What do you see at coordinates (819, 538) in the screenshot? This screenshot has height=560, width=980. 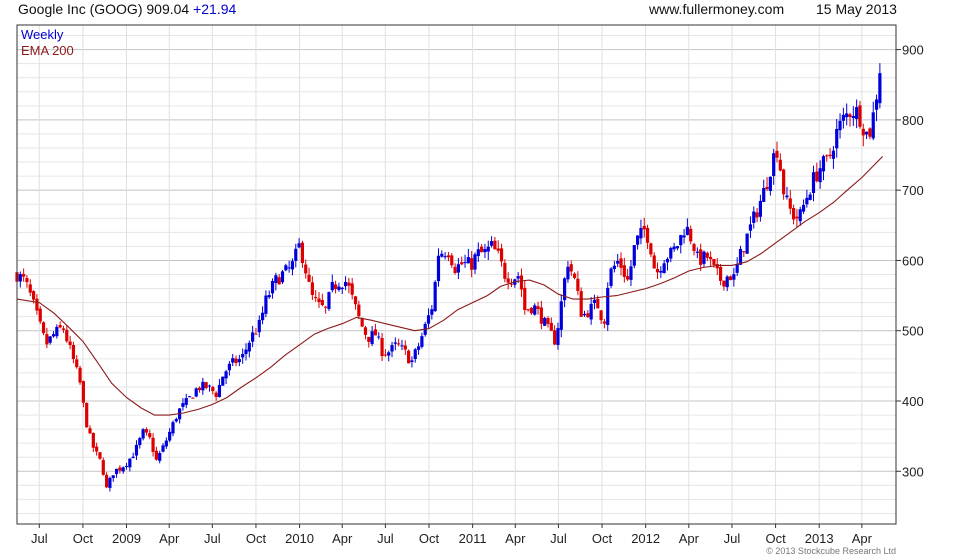 I see `x-tick-label: 2013` at bounding box center [819, 538].